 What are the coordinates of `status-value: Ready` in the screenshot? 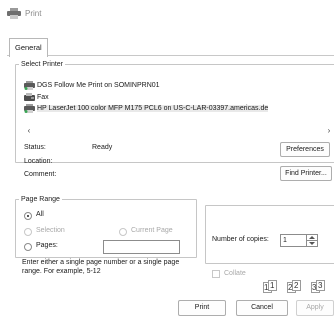 It's located at (102, 147).